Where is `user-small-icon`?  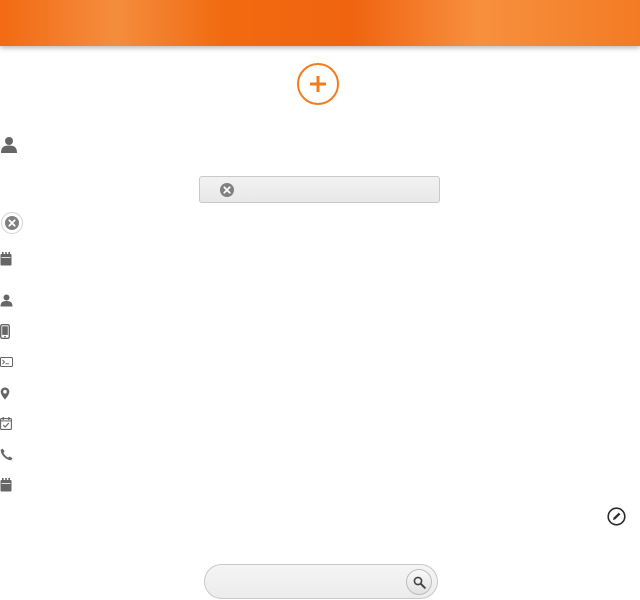
user-small-icon is located at coordinates (6, 300).